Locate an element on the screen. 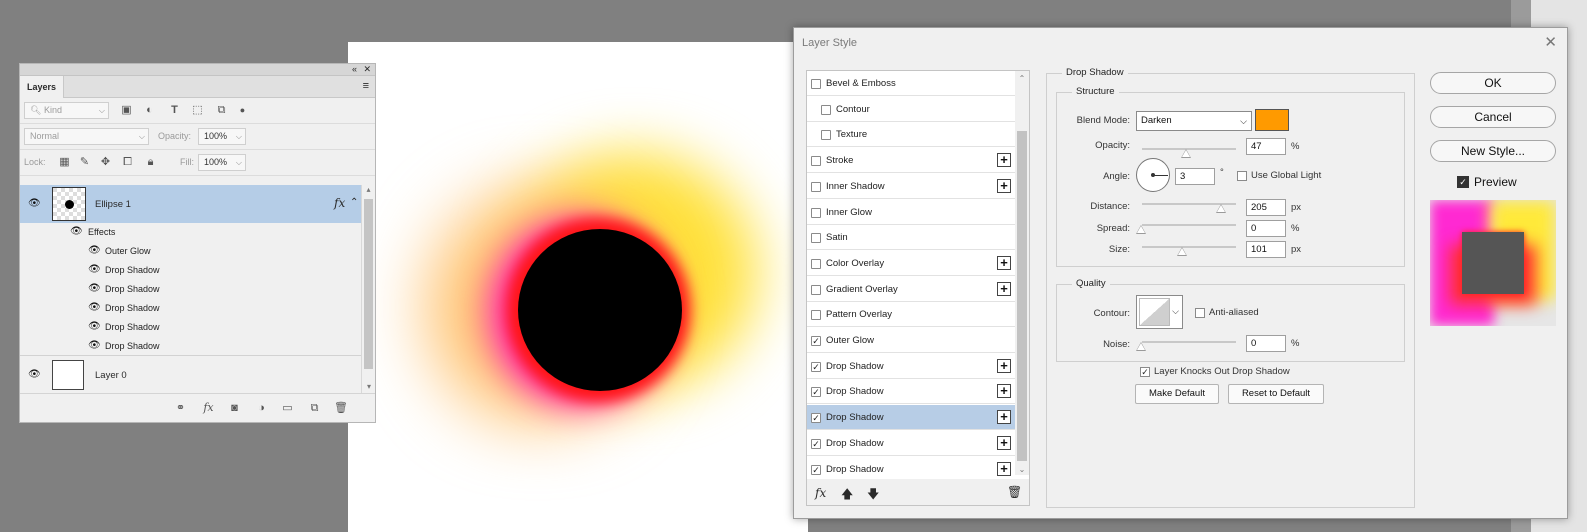  styles-scrollbar: ⌃ ⌄ is located at coordinates (1022, 273).